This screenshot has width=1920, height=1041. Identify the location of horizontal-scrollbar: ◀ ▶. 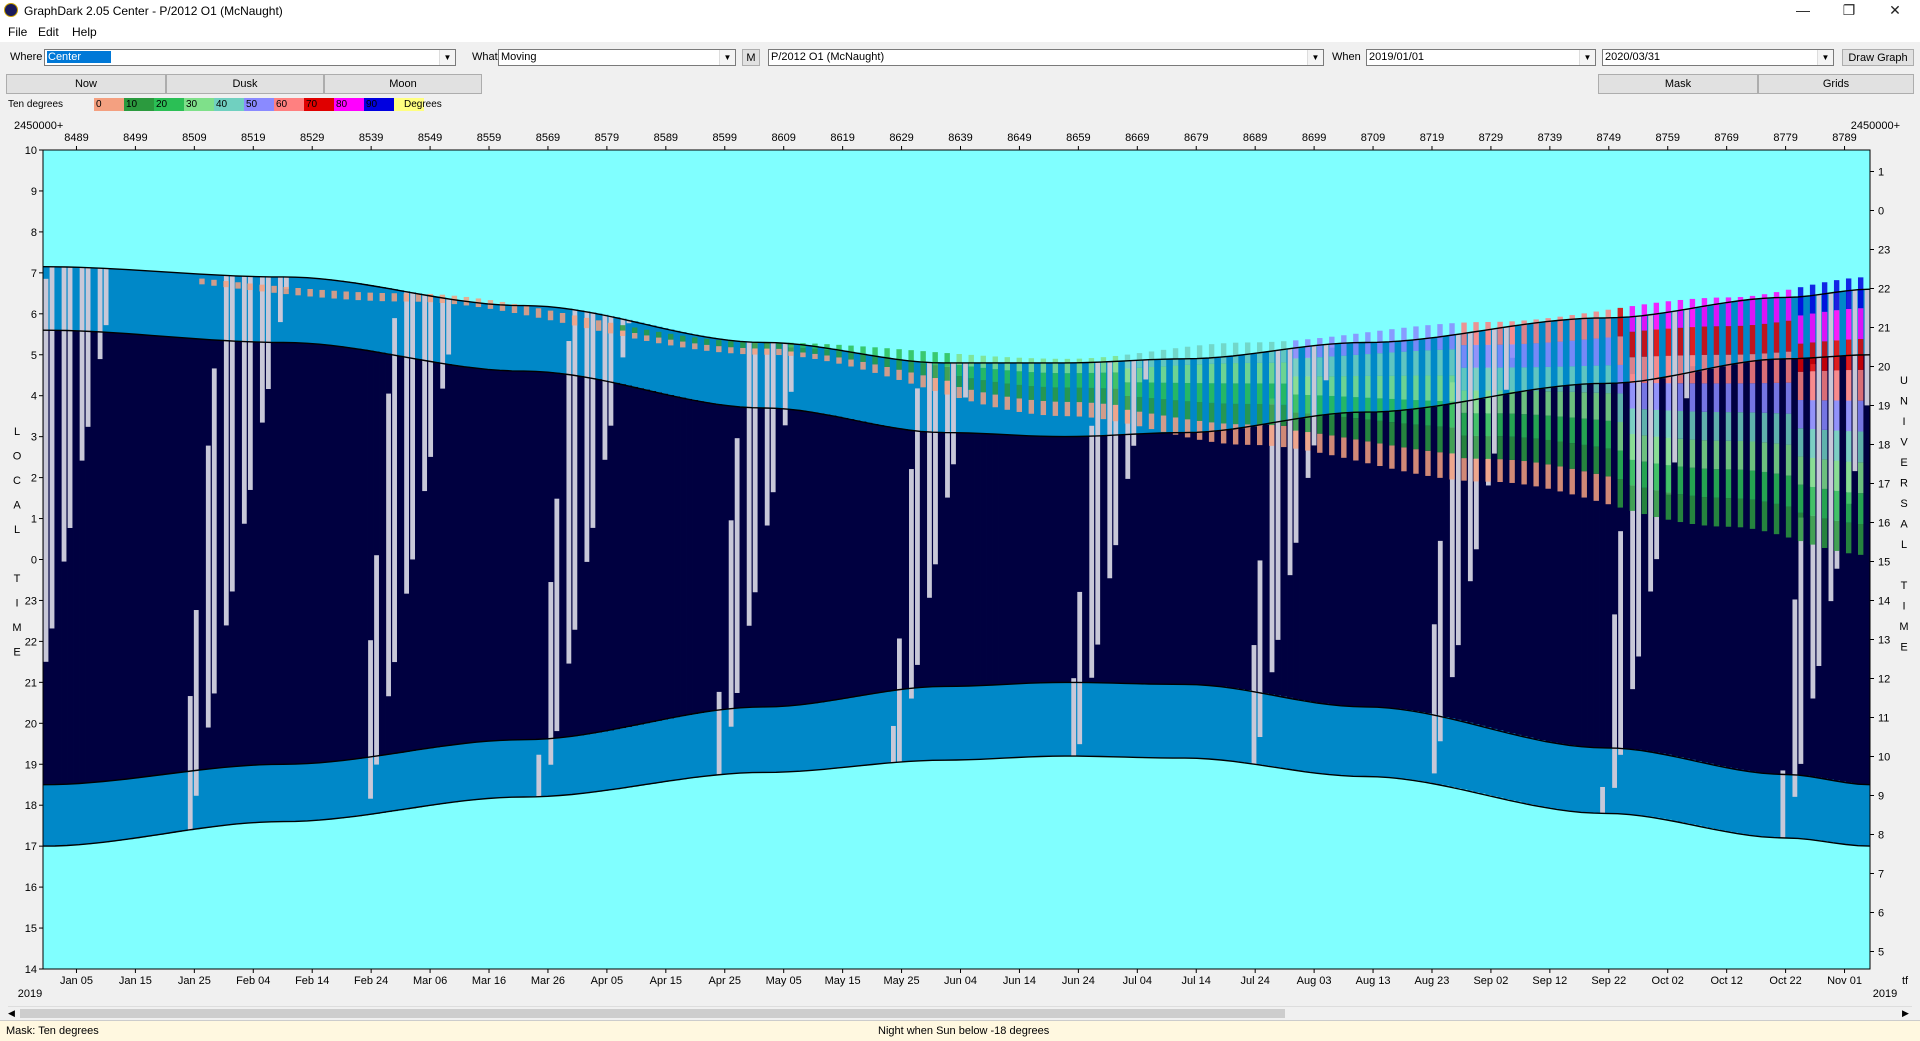
(960, 1013).